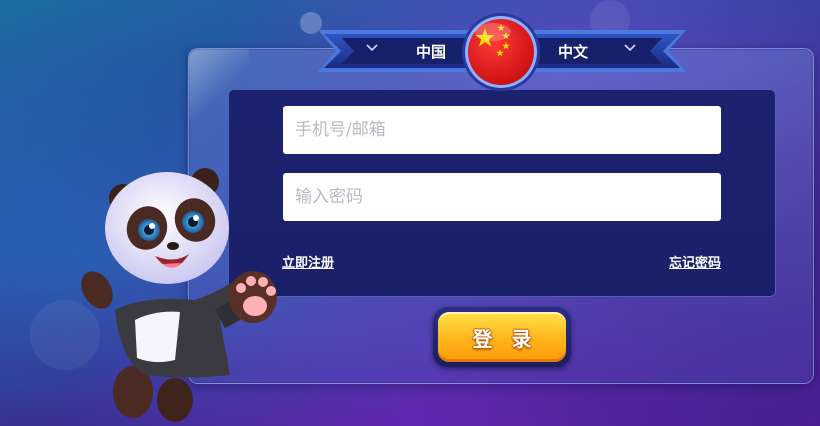 The width and height of the screenshot is (820, 426). I want to click on panda-mascot, so click(179, 295).